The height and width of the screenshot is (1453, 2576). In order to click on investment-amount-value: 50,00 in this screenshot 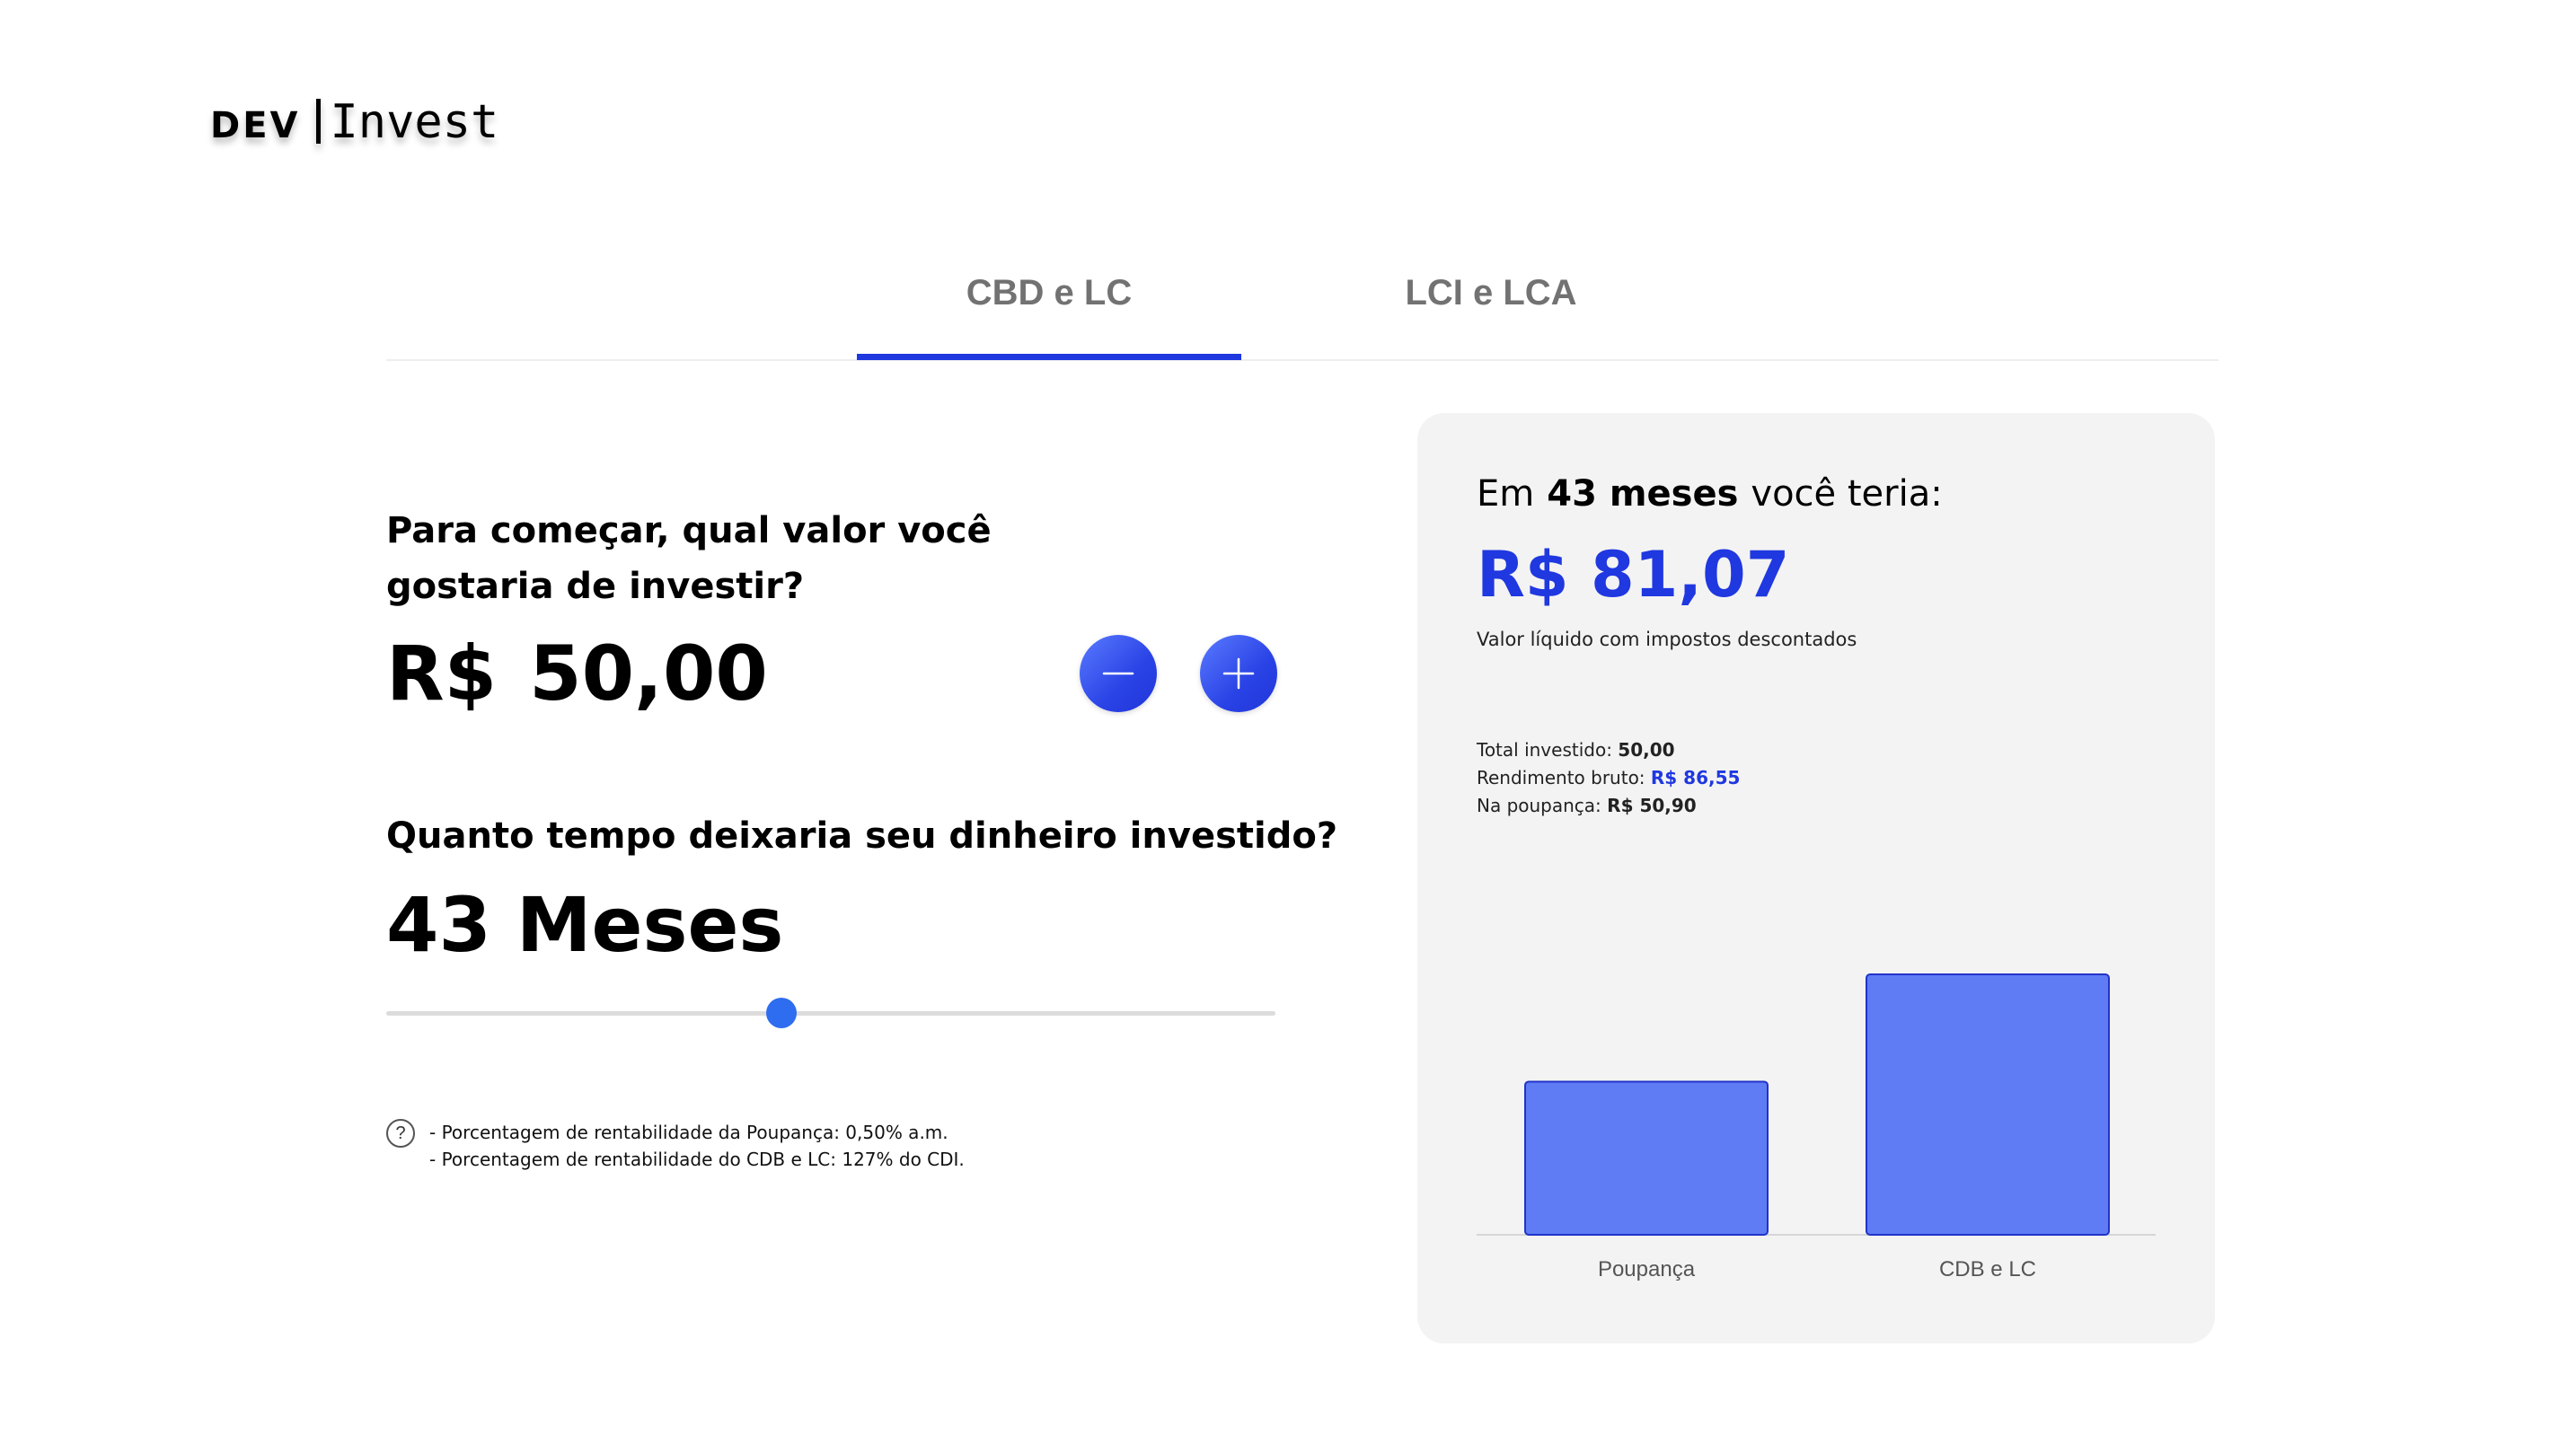, I will do `click(648, 674)`.